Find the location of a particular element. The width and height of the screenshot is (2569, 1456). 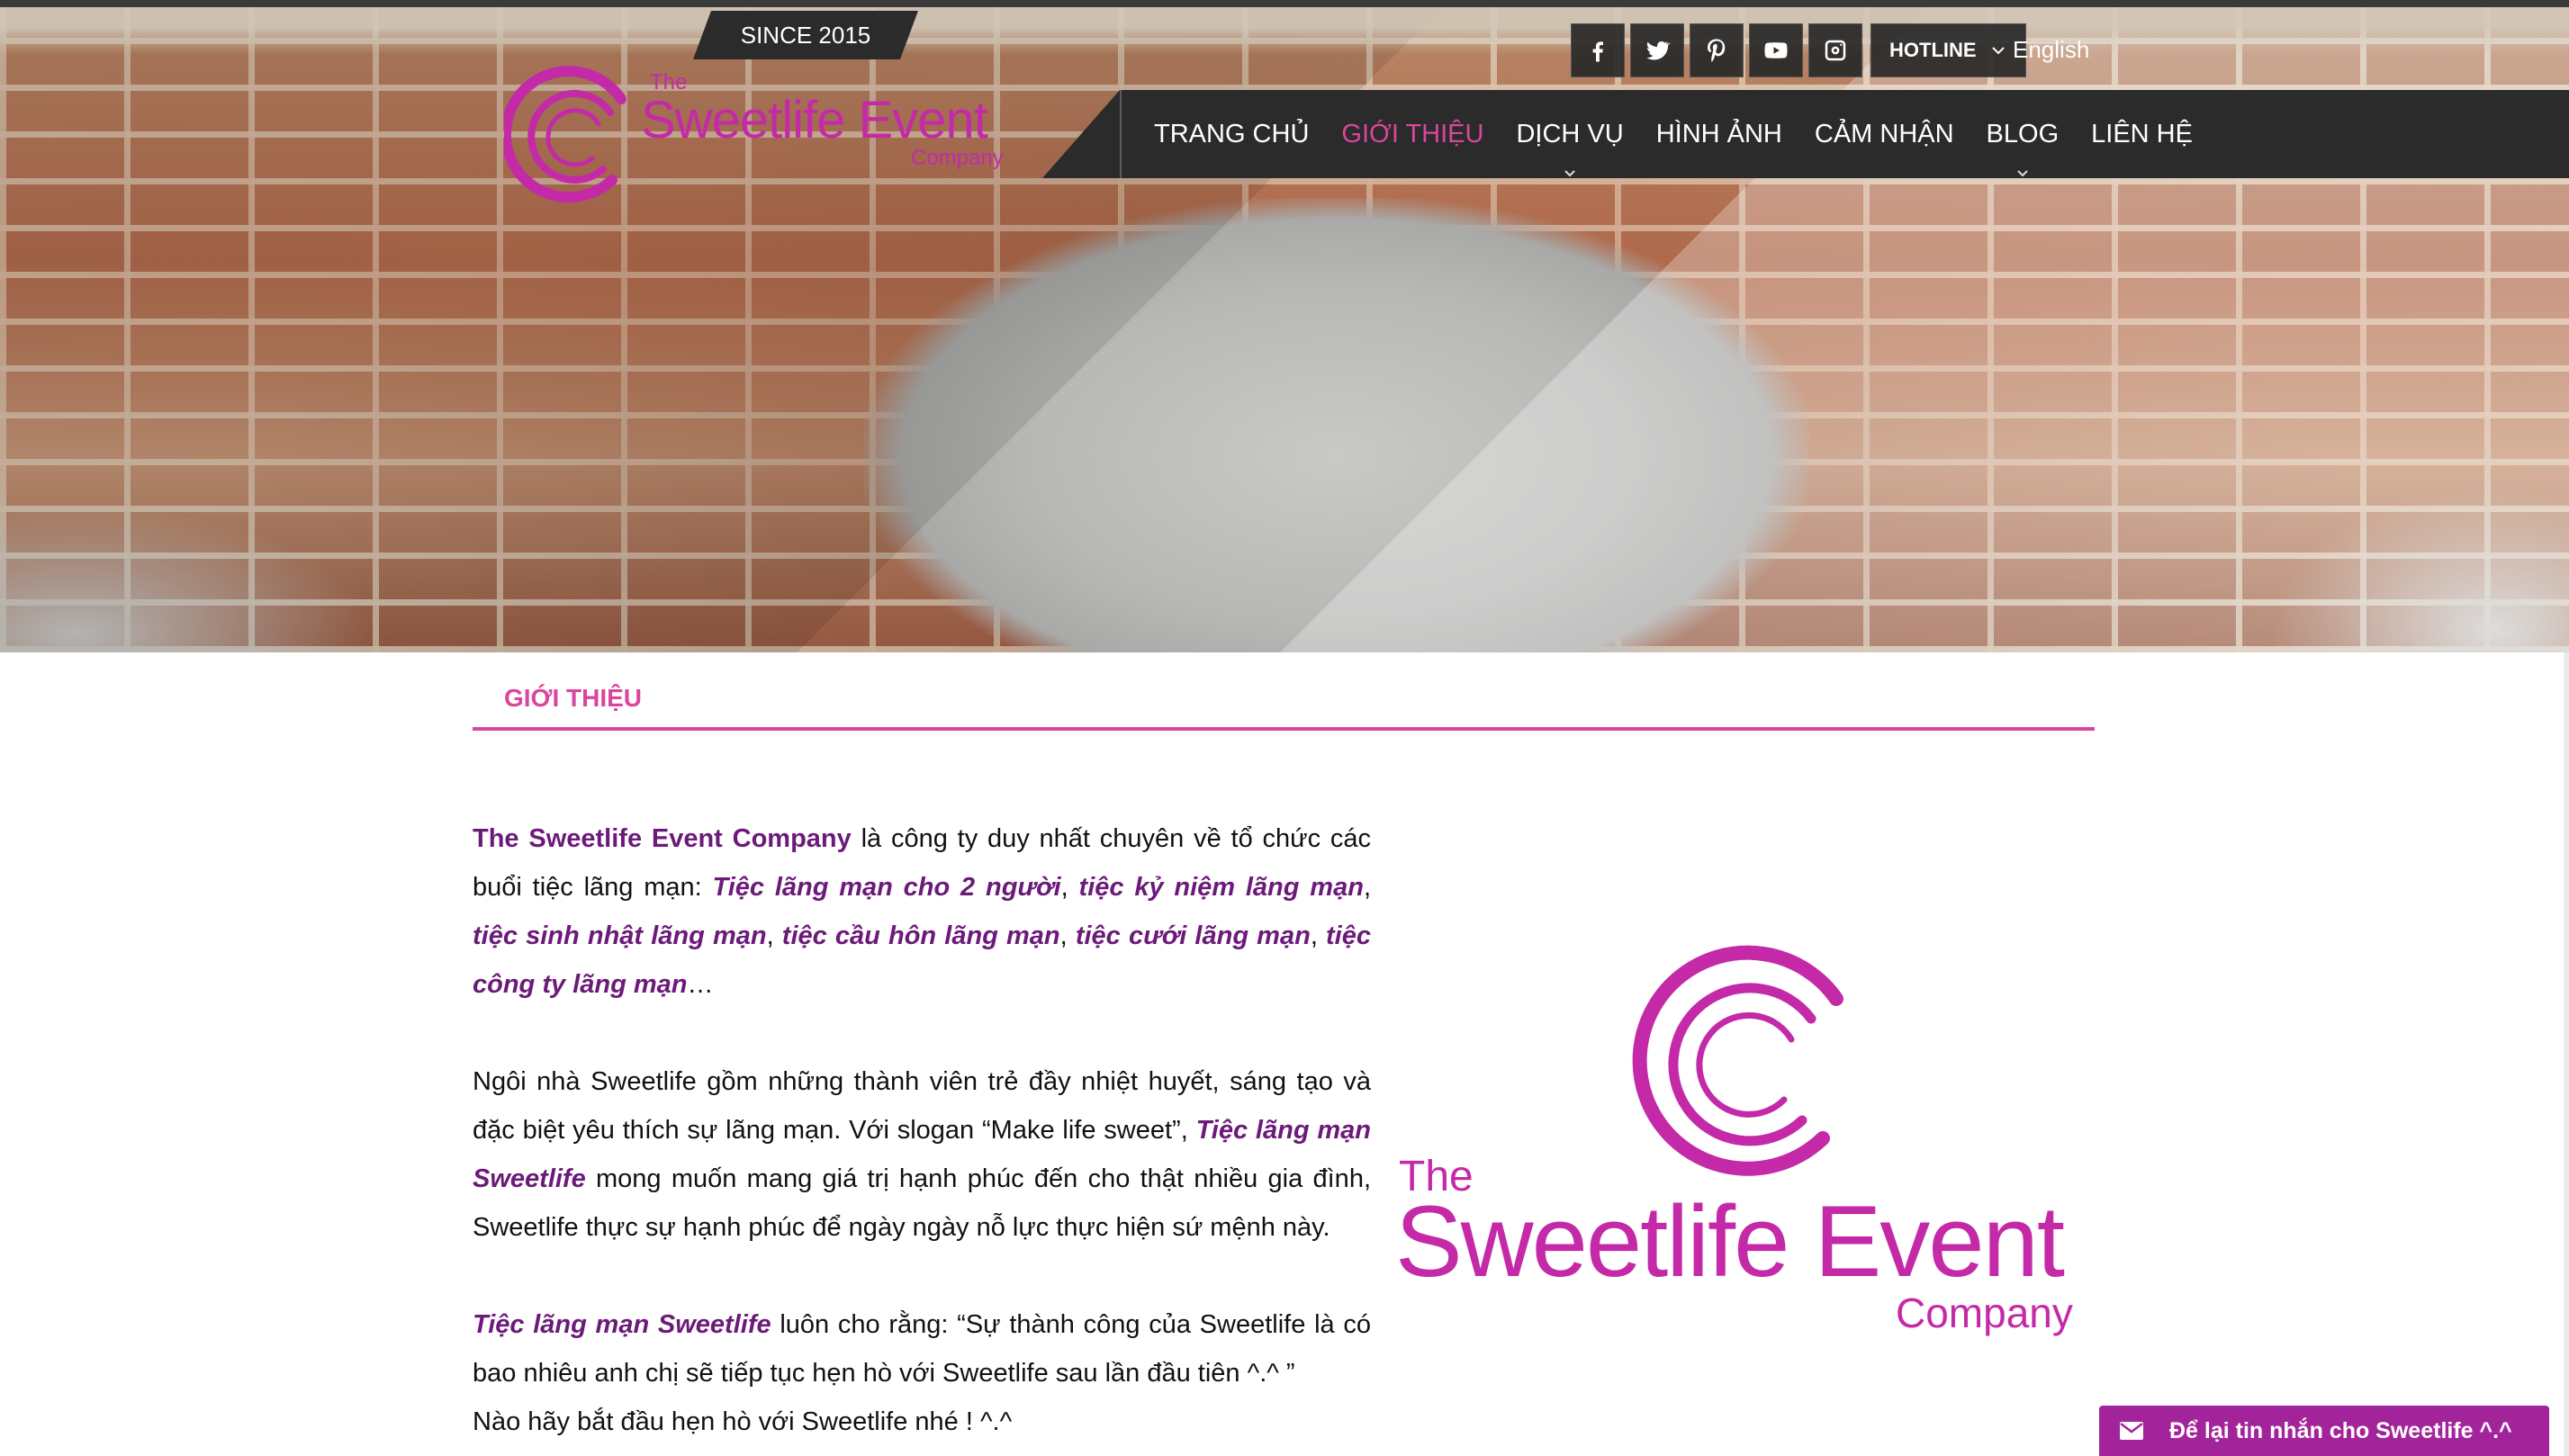

envelope-icon is located at coordinates (2131, 1431).